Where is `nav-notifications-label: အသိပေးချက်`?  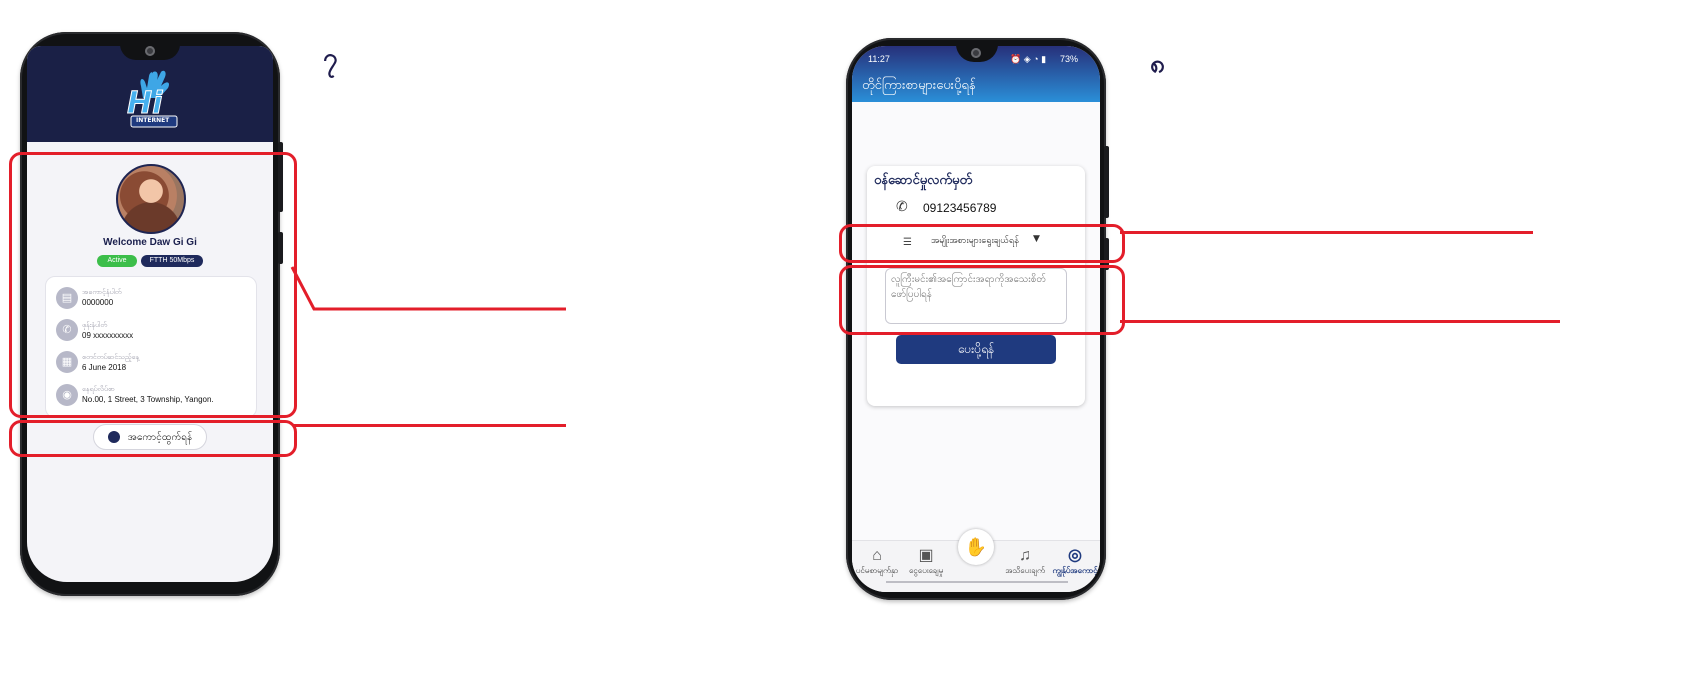 nav-notifications-label: အသိပေးချက် is located at coordinates (1025, 570).